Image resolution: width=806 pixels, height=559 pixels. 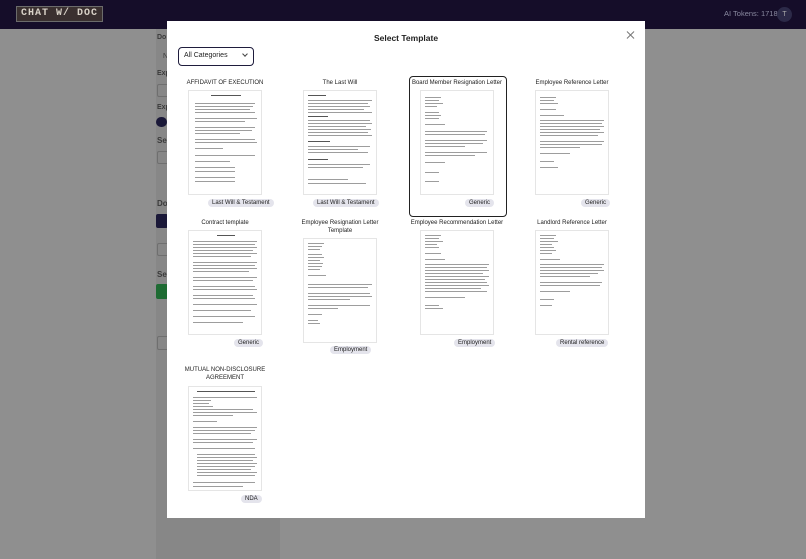 What do you see at coordinates (225, 374) in the screenshot?
I see `template-title: MUTUAL NON-DISCLOSURE AGREEMENT` at bounding box center [225, 374].